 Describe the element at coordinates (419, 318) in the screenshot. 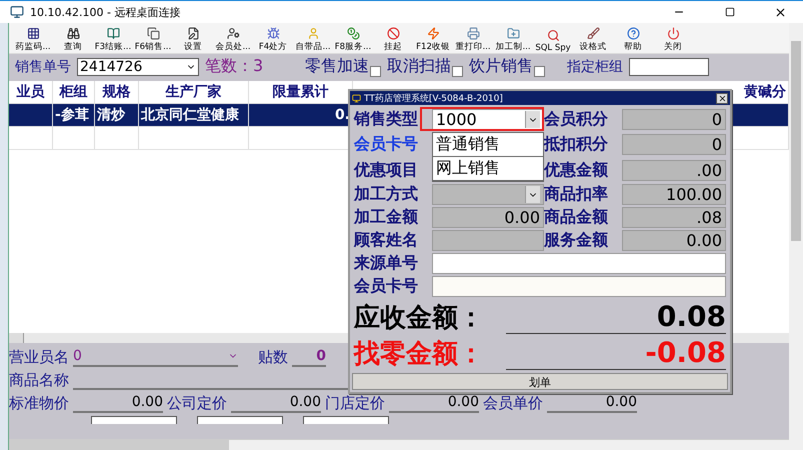

I see `receivable-label: 应收金额：` at that location.